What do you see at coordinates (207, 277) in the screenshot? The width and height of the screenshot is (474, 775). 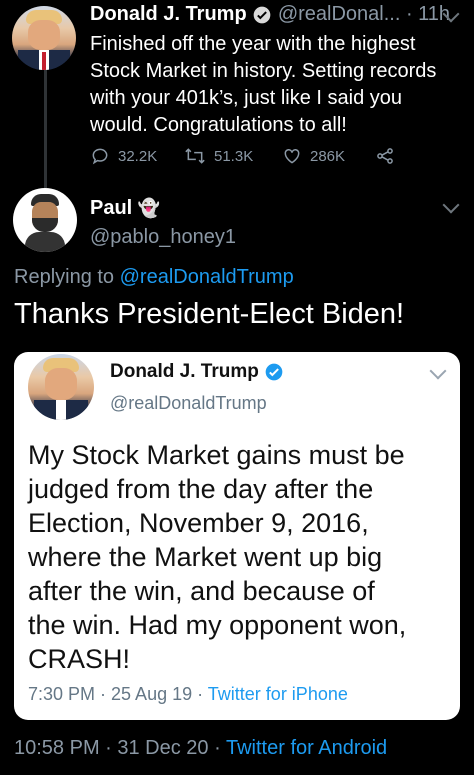 I see `replying-to-link: @realDonaldTrump` at bounding box center [207, 277].